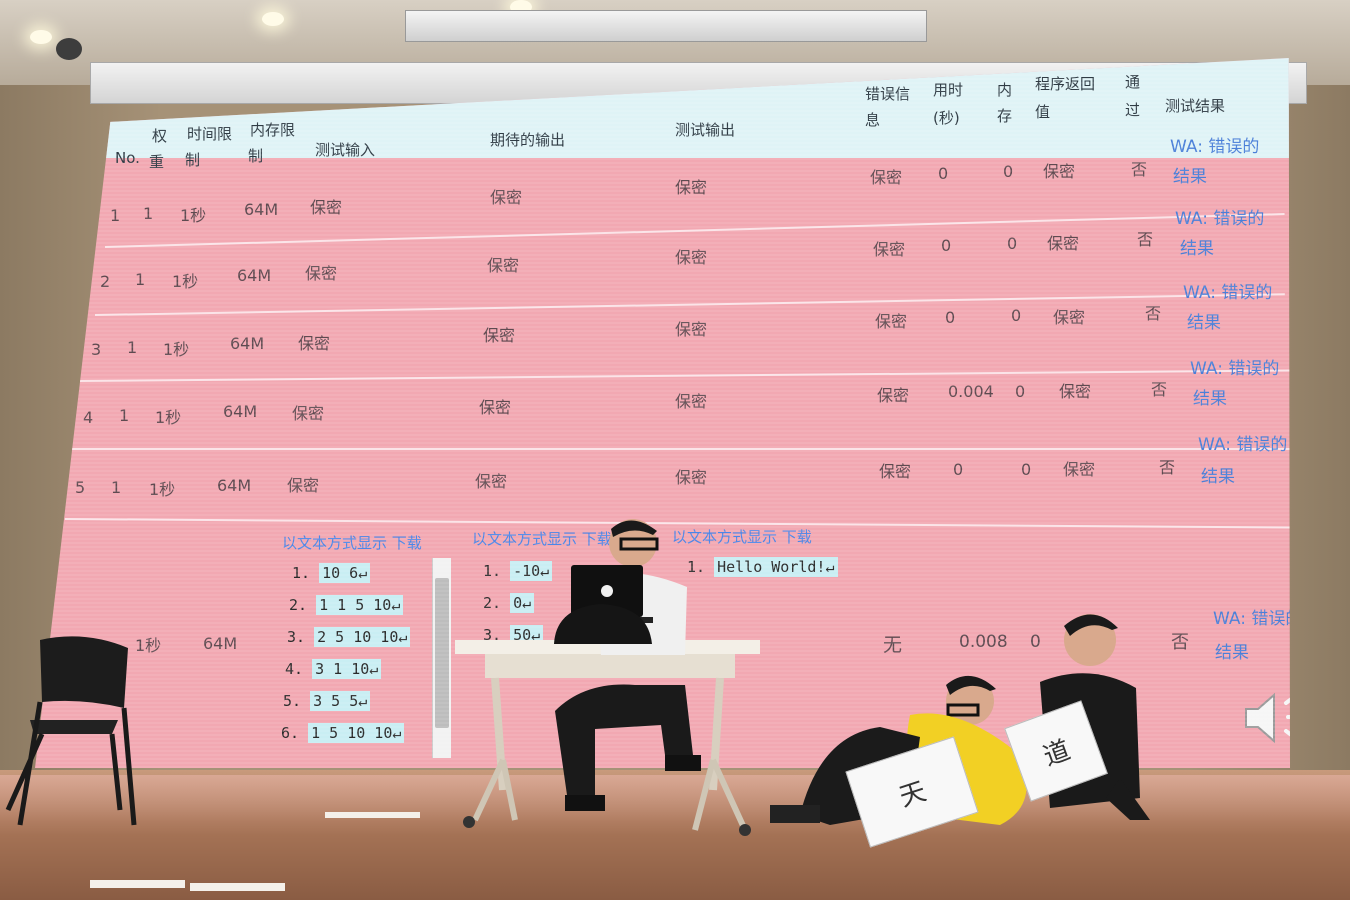 This screenshot has height=900, width=1350. What do you see at coordinates (140, 279) in the screenshot?
I see `row2-weight: 1` at bounding box center [140, 279].